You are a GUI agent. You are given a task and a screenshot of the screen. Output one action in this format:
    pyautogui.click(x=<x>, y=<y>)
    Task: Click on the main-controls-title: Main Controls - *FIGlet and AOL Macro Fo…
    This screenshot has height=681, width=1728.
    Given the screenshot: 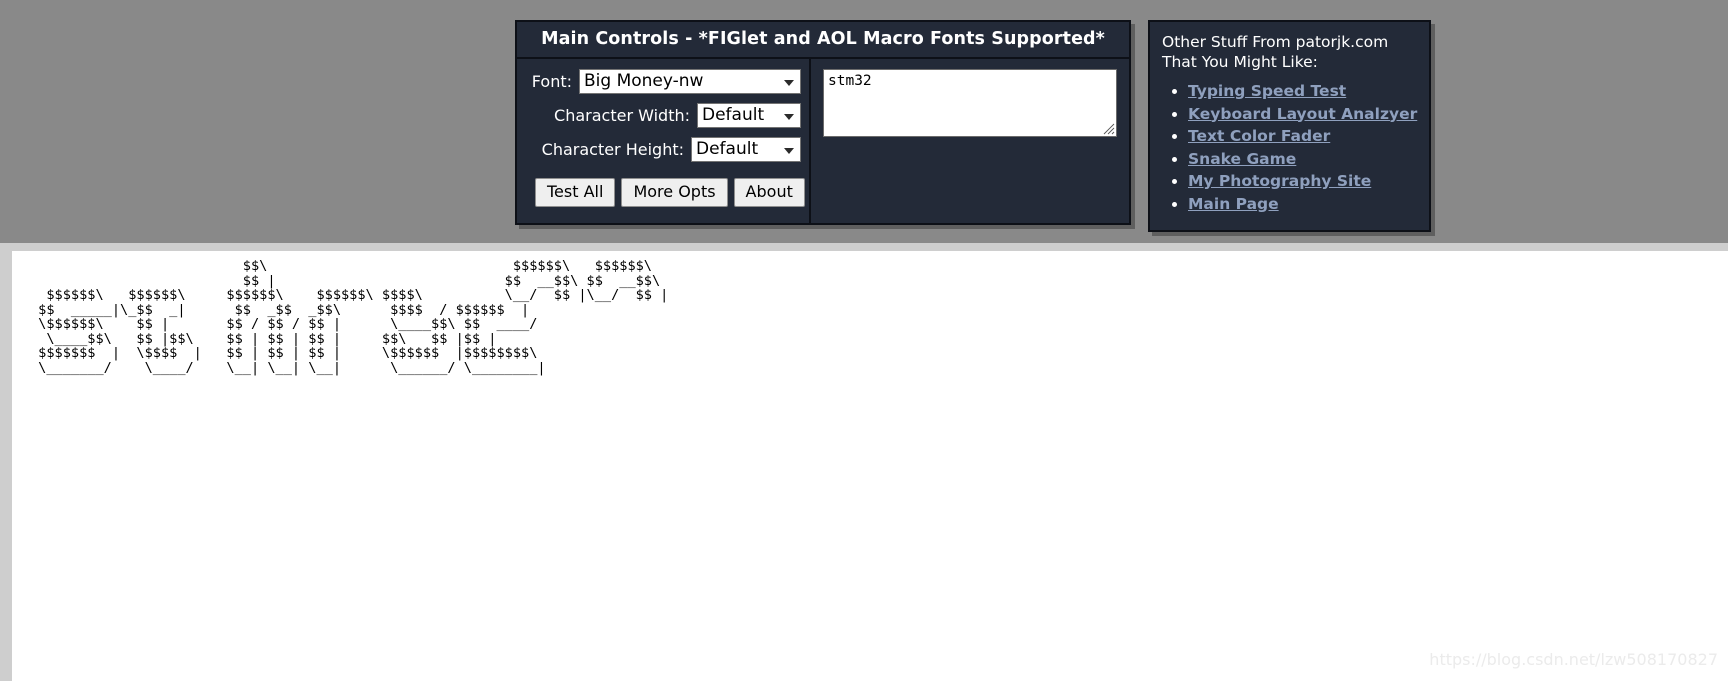 What is the action you would take?
    pyautogui.click(x=823, y=39)
    